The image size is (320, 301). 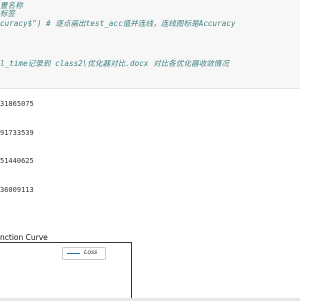 I want to click on output-text-line: 36009113, so click(x=17, y=190).